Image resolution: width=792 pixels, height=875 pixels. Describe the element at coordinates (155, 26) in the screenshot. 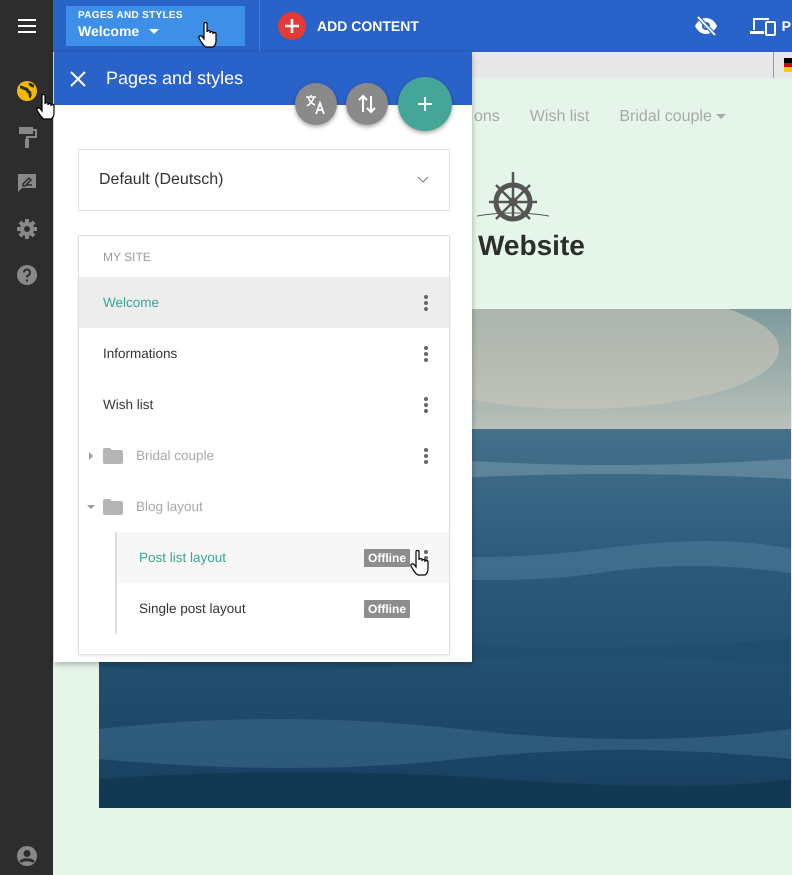

I see `pages-and-styles-button: PAGES AND STYLES Welcome` at that location.